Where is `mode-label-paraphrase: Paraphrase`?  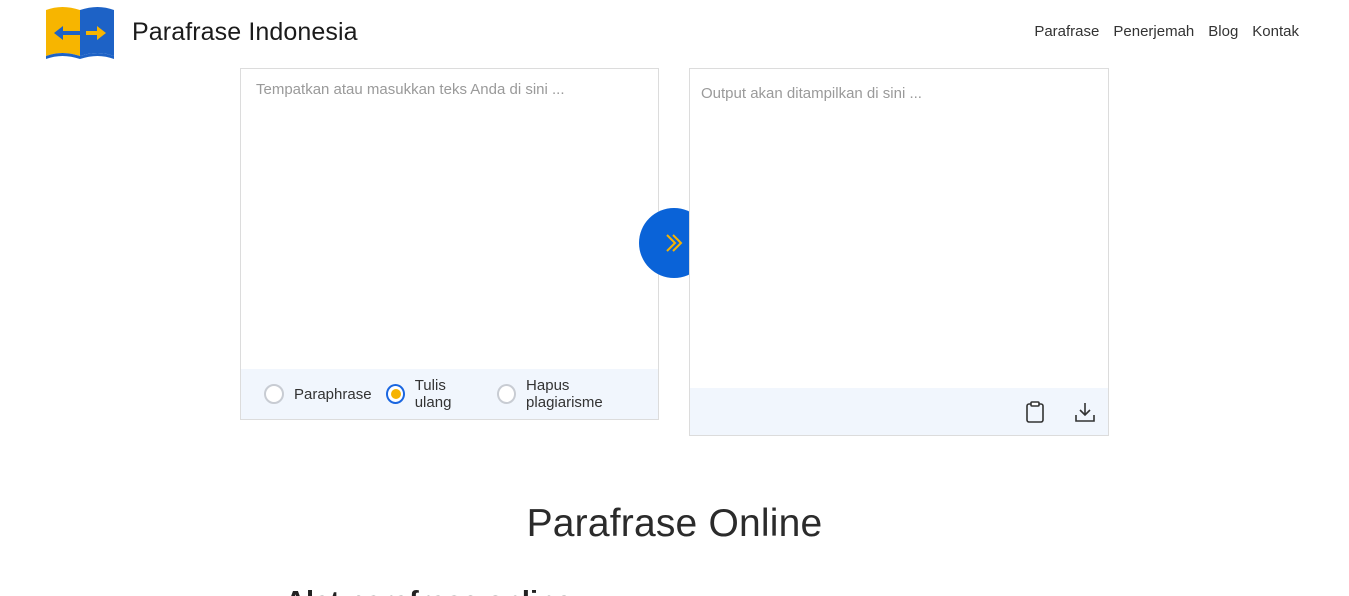
mode-label-paraphrase: Paraphrase is located at coordinates (333, 394).